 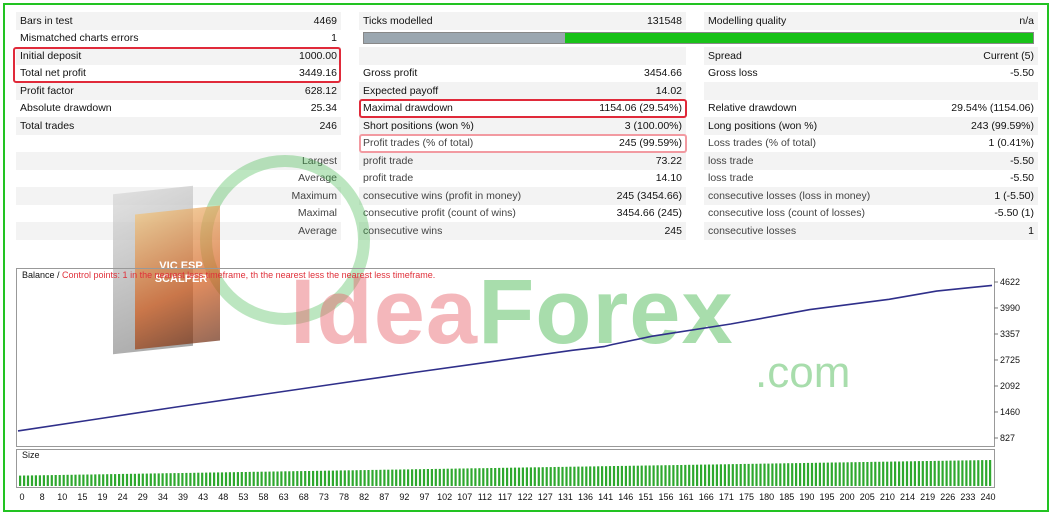 What do you see at coordinates (585, 497) in the screenshot?
I see `x-tick-label: 136` at bounding box center [585, 497].